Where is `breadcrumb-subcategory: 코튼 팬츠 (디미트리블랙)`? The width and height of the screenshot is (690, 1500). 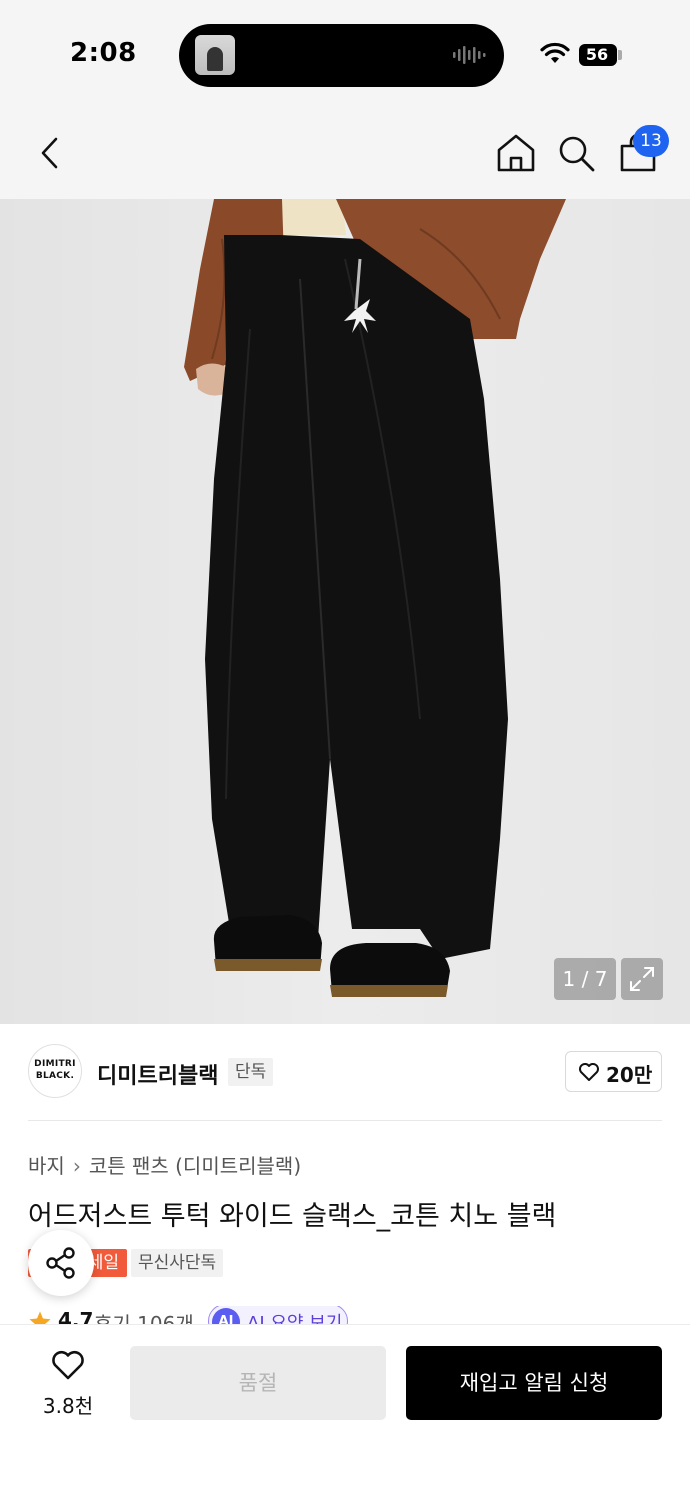 breadcrumb-subcategory: 코튼 팬츠 (디미트리블랙) is located at coordinates (195, 1166).